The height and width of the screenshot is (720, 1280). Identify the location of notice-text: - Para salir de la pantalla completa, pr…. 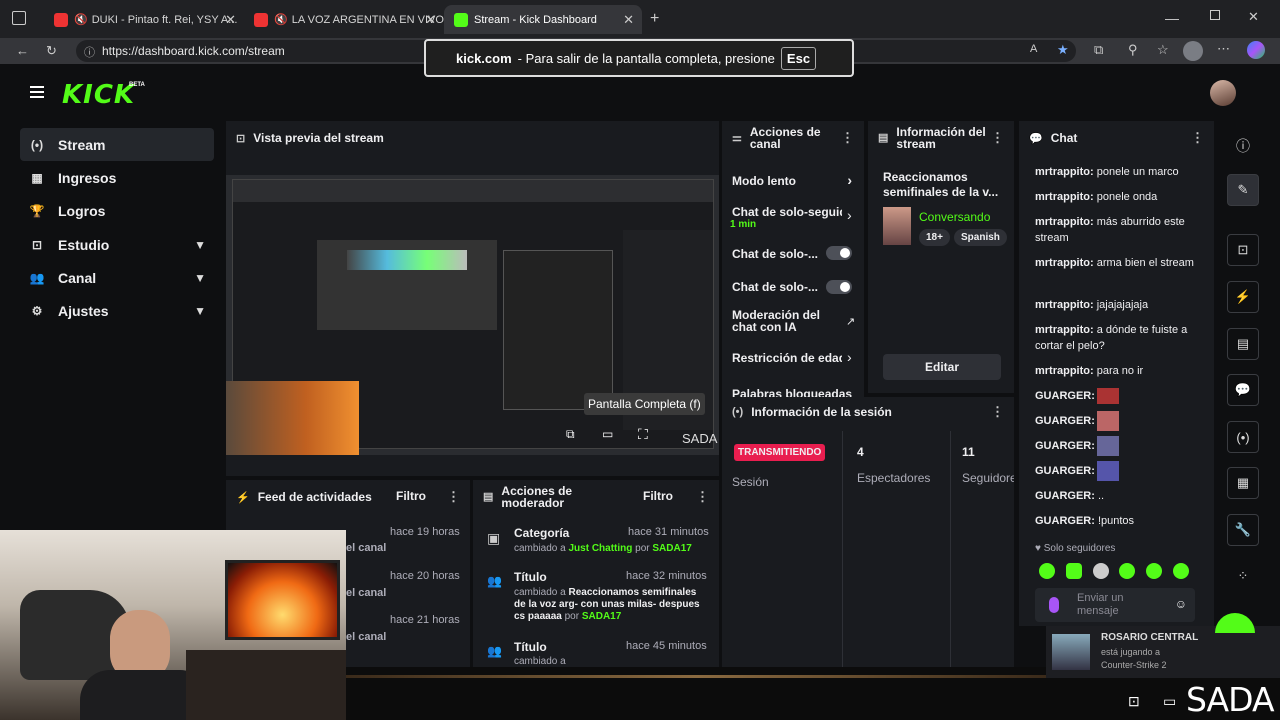
(646, 58).